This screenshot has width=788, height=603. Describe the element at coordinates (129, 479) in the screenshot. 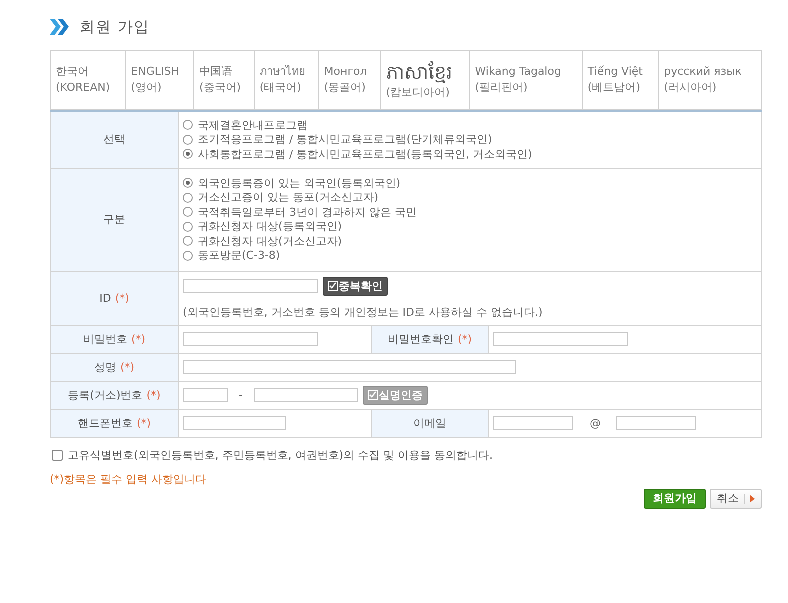

I see `required-note: (*)항목은 필수 입력 사항입니다` at that location.